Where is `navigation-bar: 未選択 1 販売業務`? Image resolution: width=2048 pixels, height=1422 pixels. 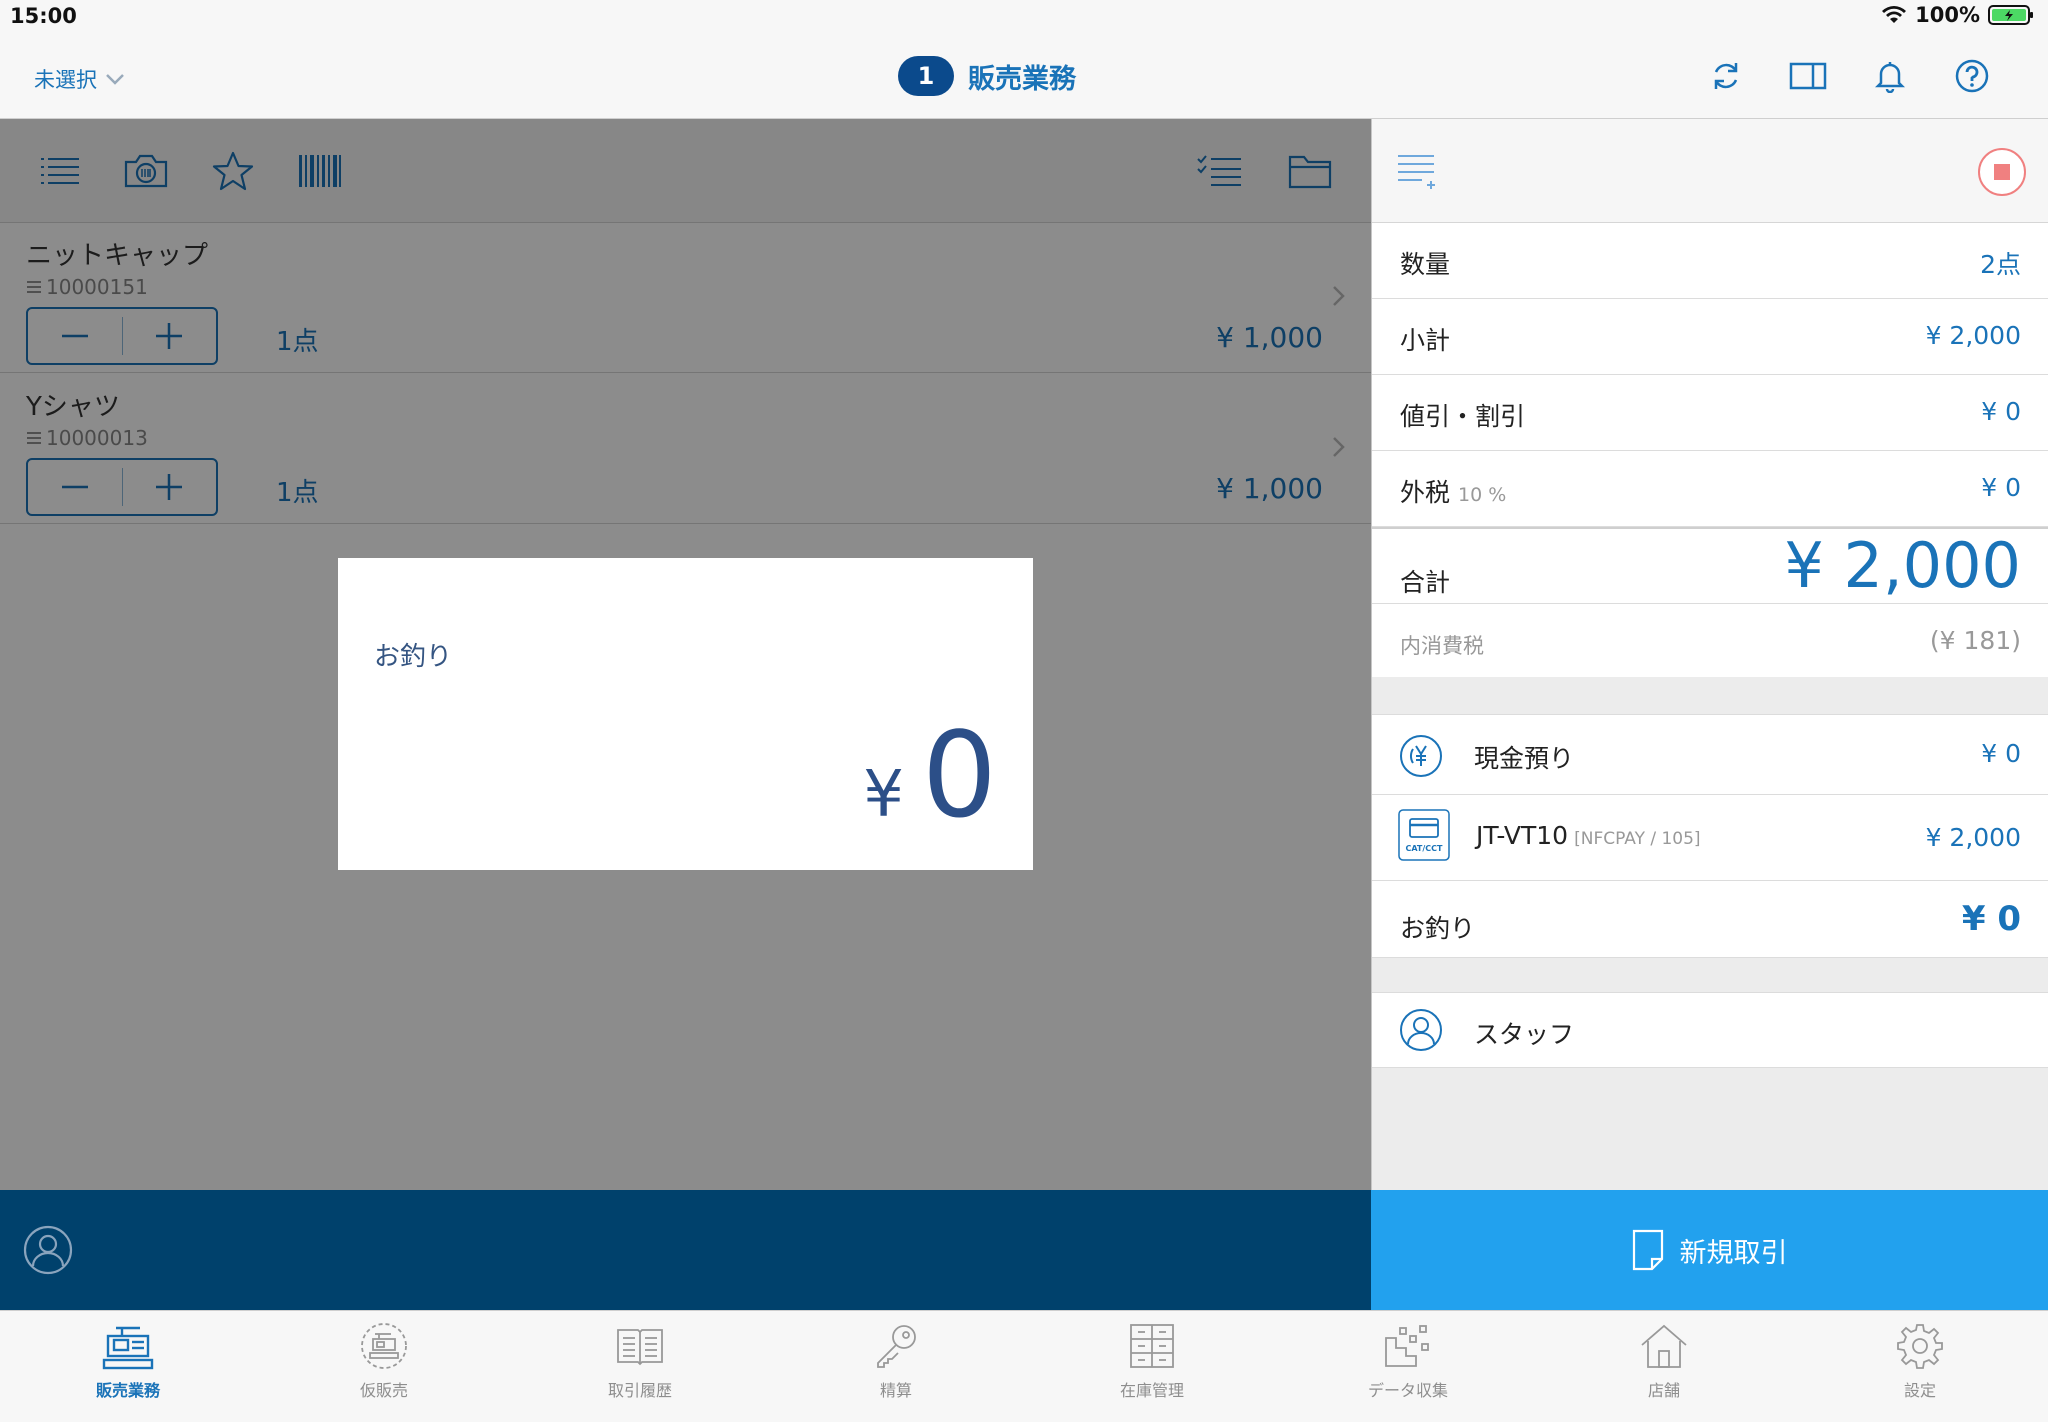
navigation-bar: 未選択 1 販売業務 is located at coordinates (1024, 77).